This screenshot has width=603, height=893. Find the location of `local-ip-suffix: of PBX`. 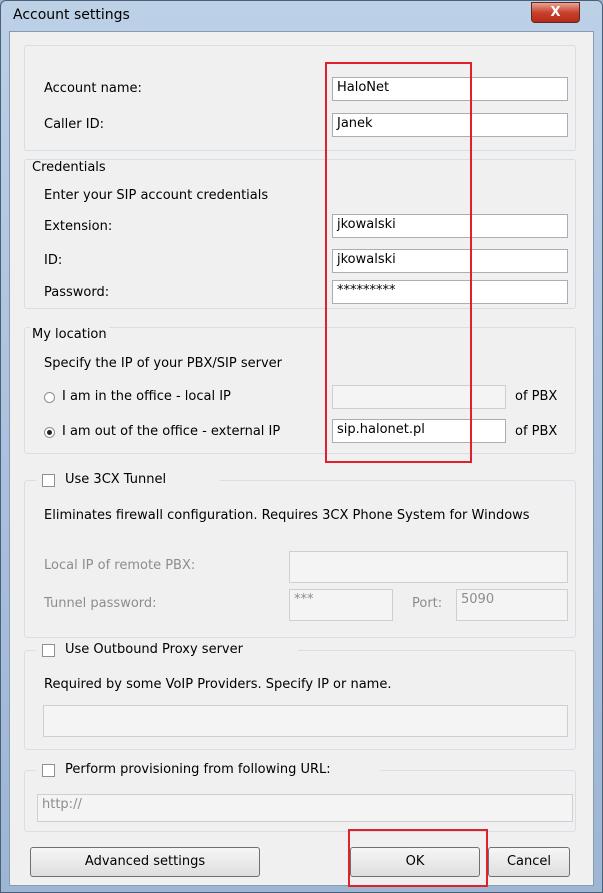

local-ip-suffix: of PBX is located at coordinates (536, 396).